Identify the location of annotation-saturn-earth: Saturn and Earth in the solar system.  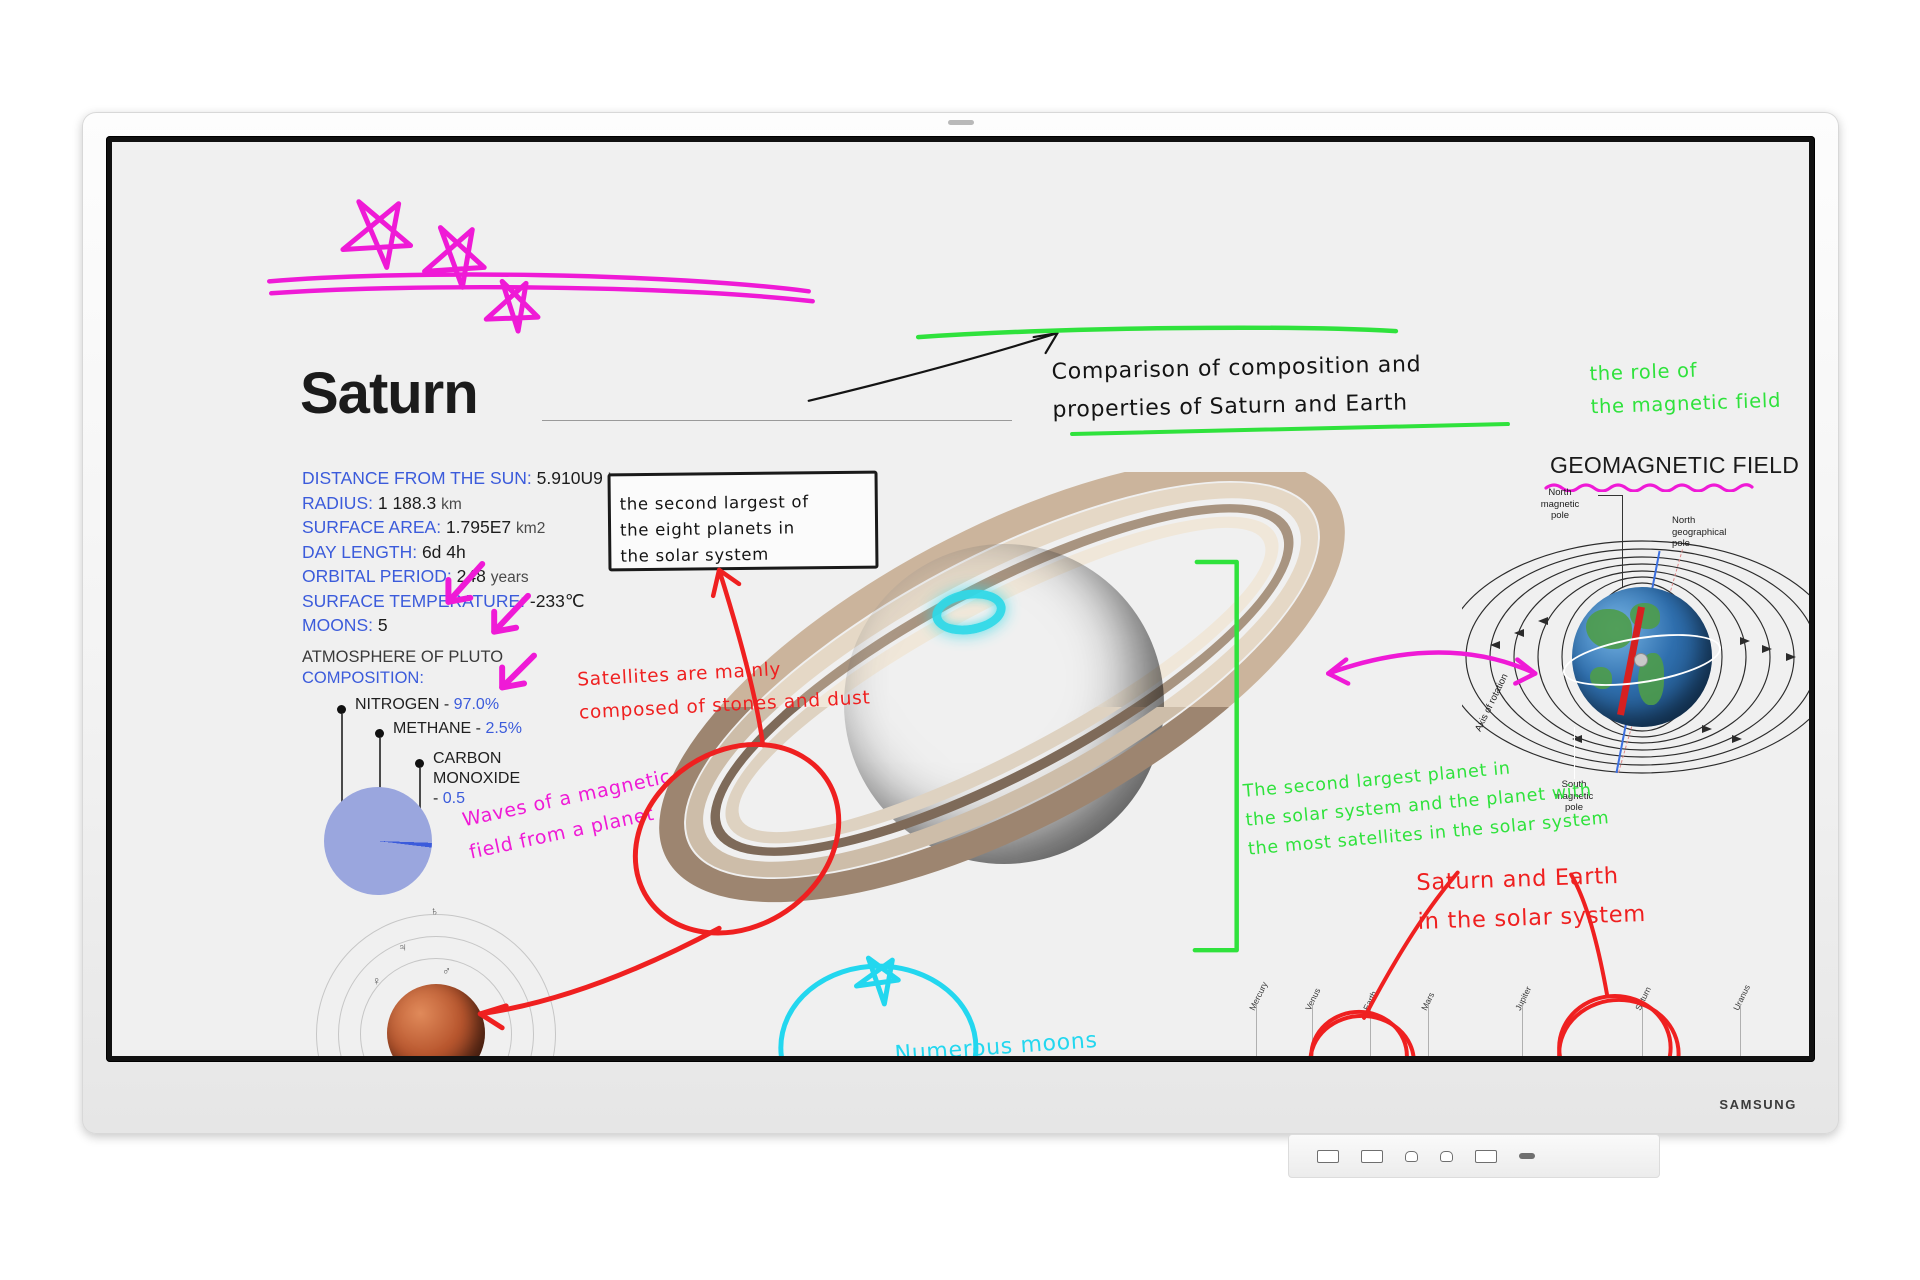
(1531, 898).